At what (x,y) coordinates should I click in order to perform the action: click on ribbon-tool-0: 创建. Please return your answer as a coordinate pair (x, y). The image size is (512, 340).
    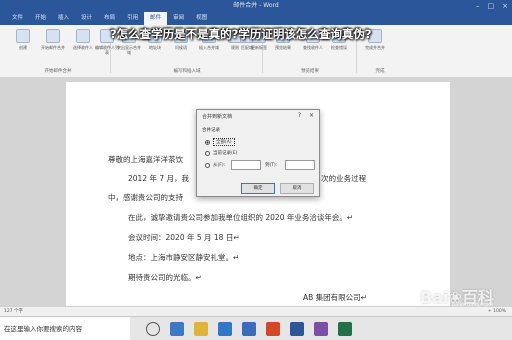
    Looking at the image, I should click on (23, 39).